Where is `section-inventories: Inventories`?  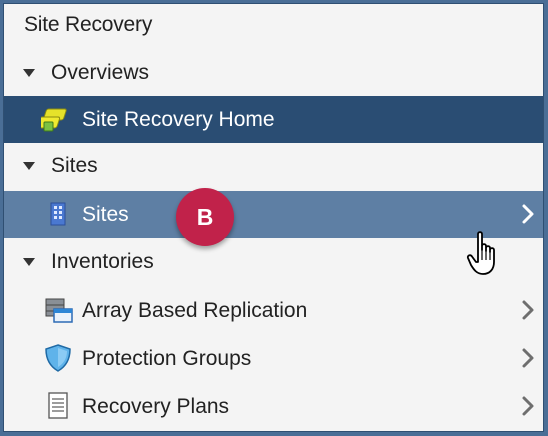
section-inventories: Inventories is located at coordinates (273, 262).